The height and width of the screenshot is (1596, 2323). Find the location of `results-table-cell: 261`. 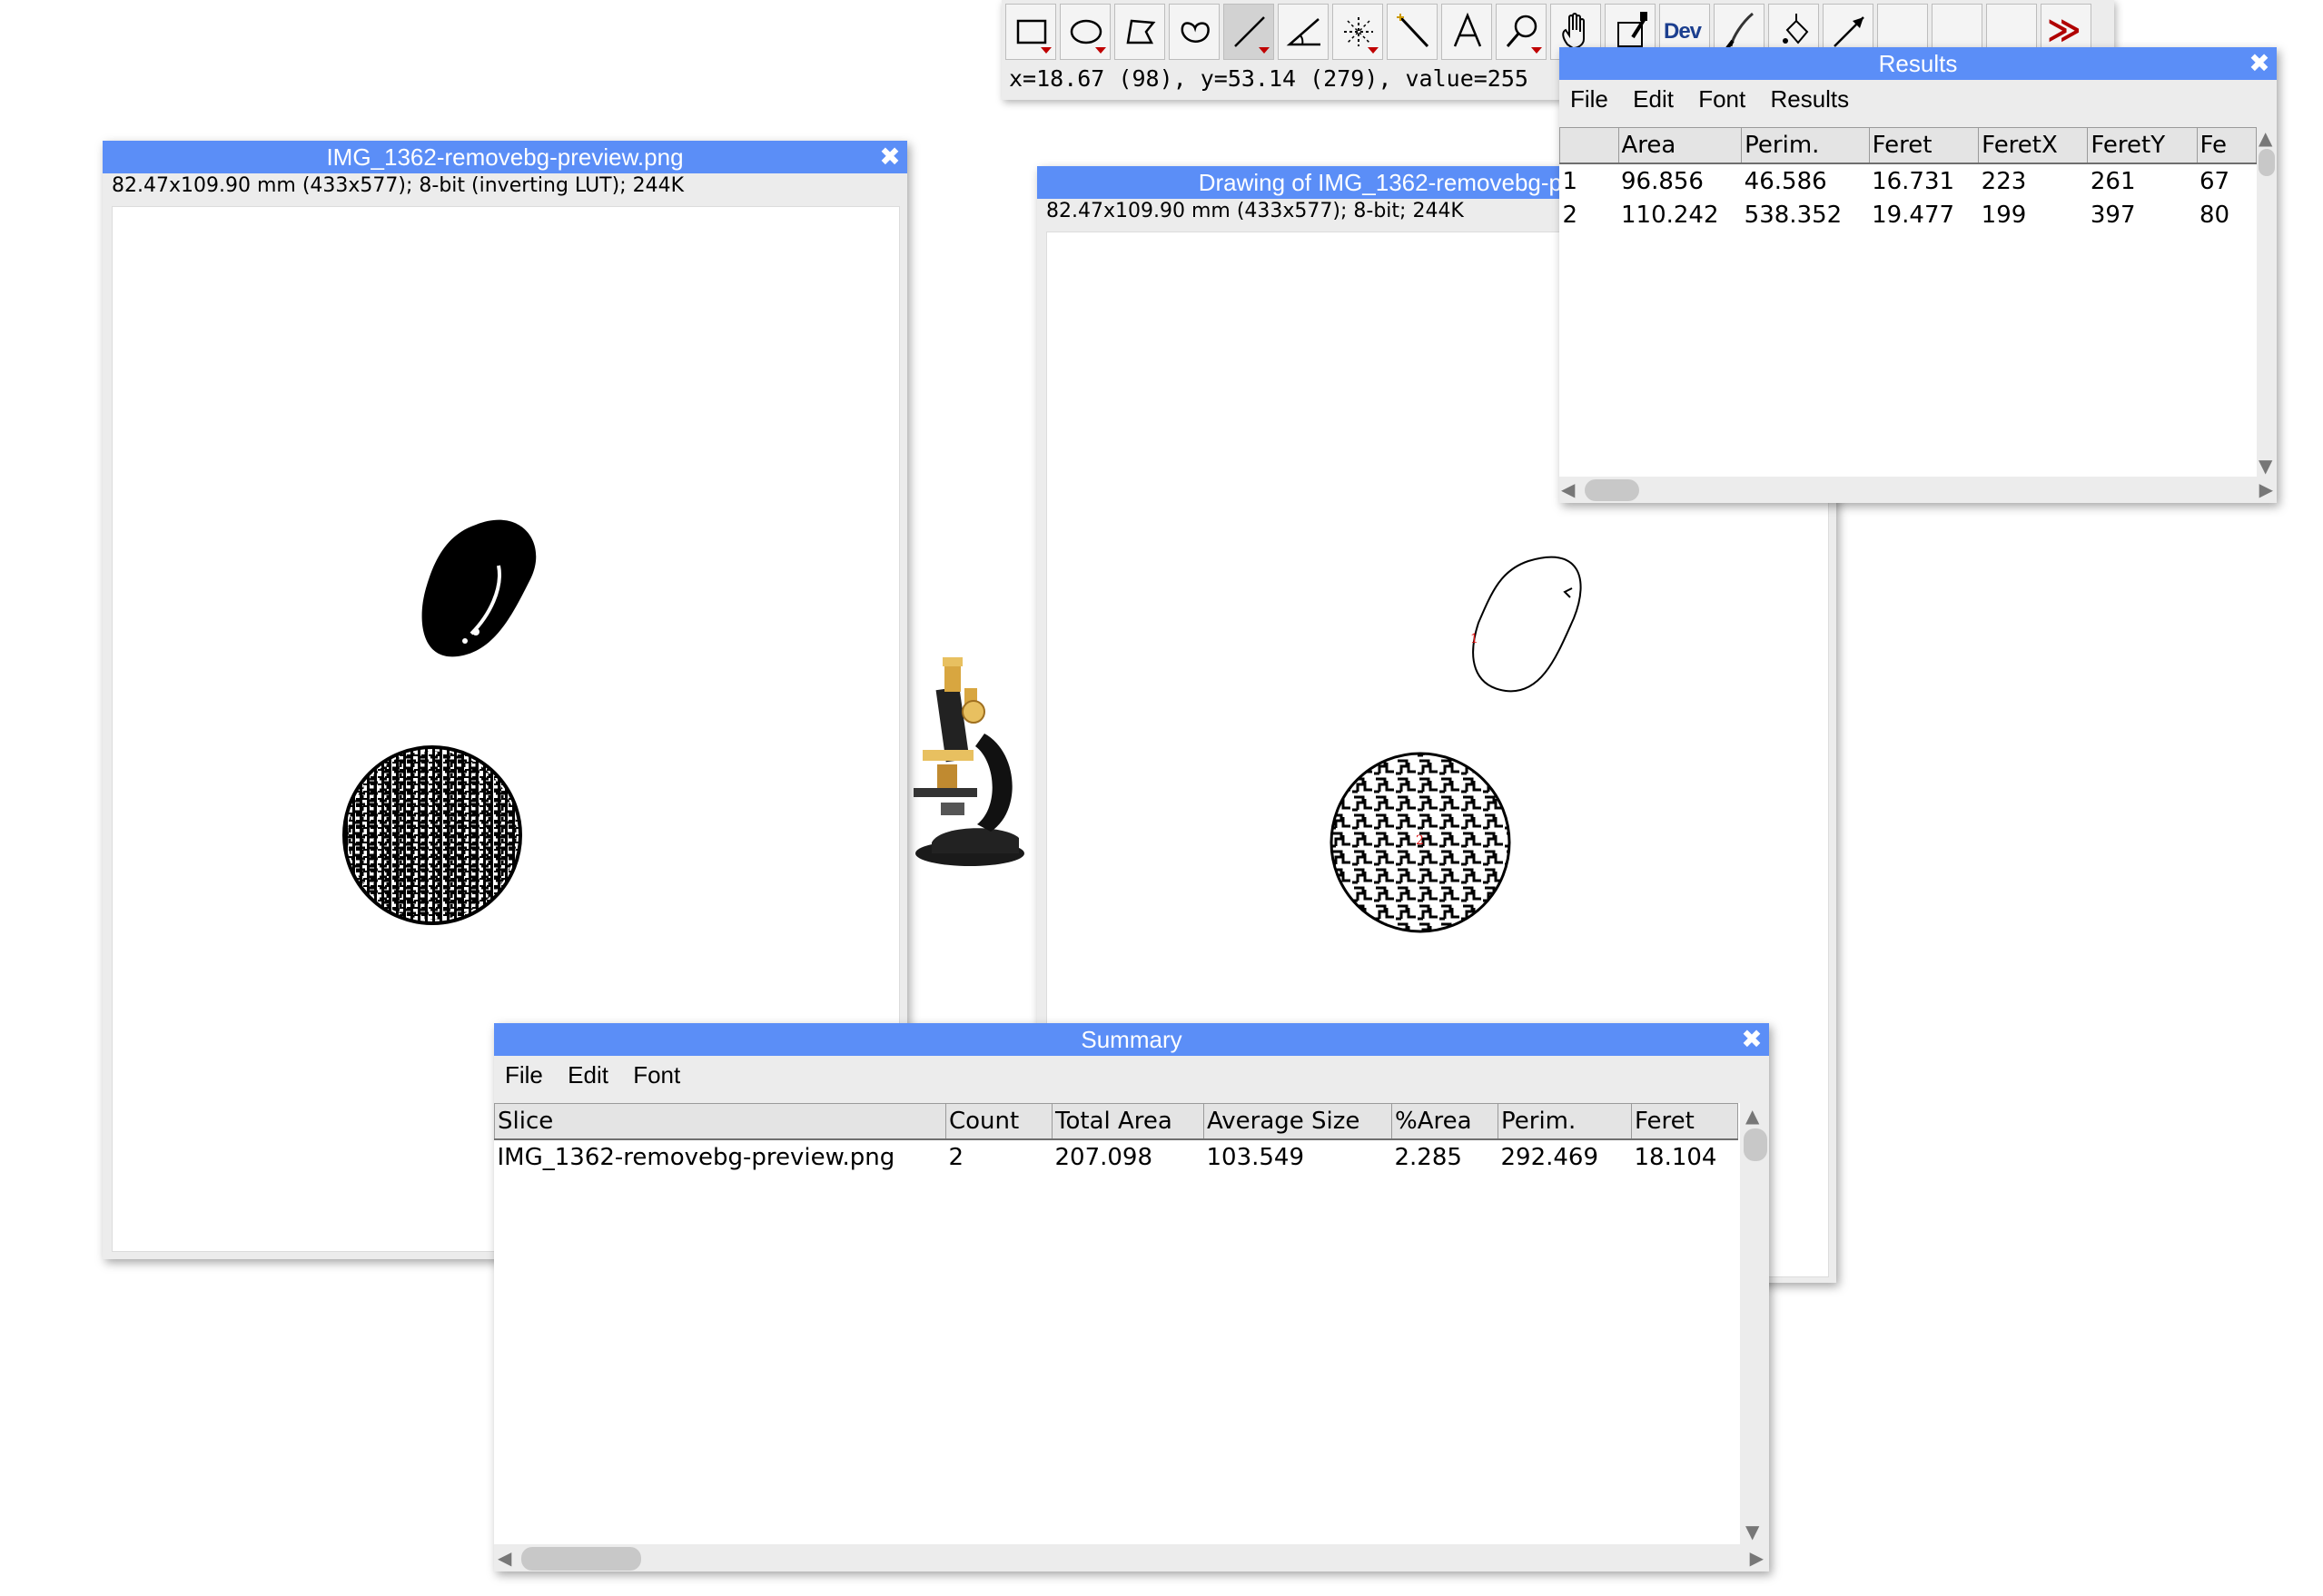

results-table-cell: 261 is located at coordinates (2113, 181).